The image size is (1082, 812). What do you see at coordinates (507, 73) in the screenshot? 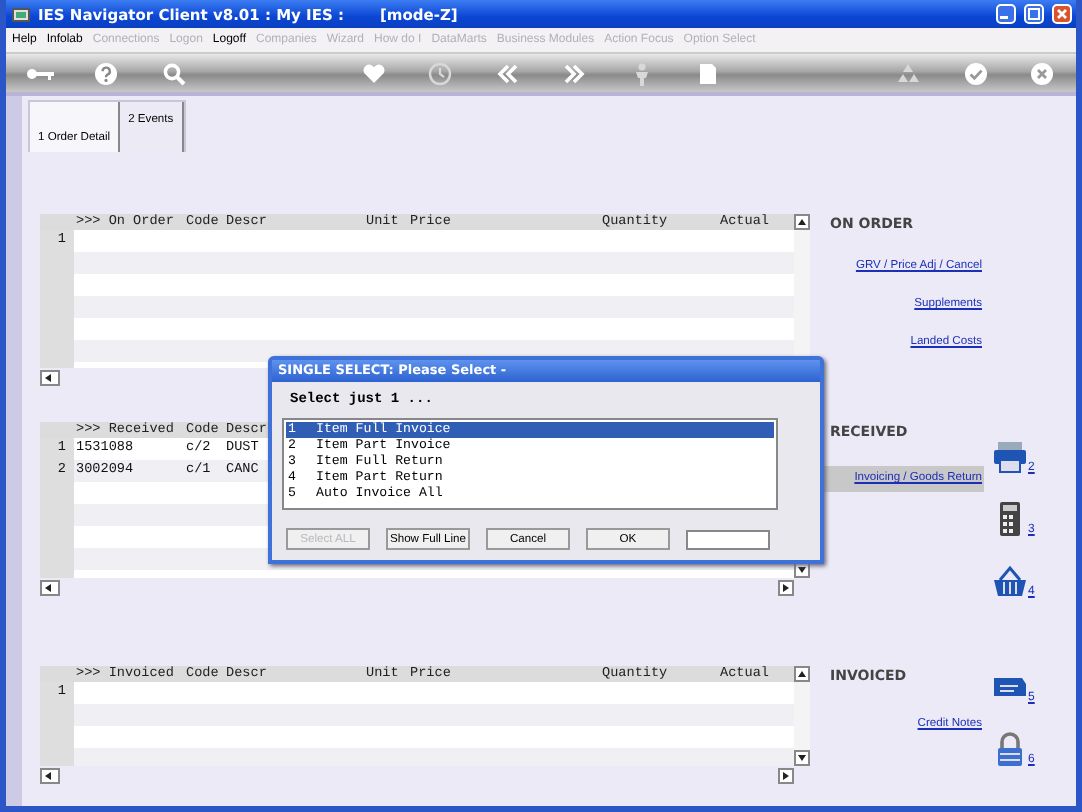
I see `rewind-icon` at bounding box center [507, 73].